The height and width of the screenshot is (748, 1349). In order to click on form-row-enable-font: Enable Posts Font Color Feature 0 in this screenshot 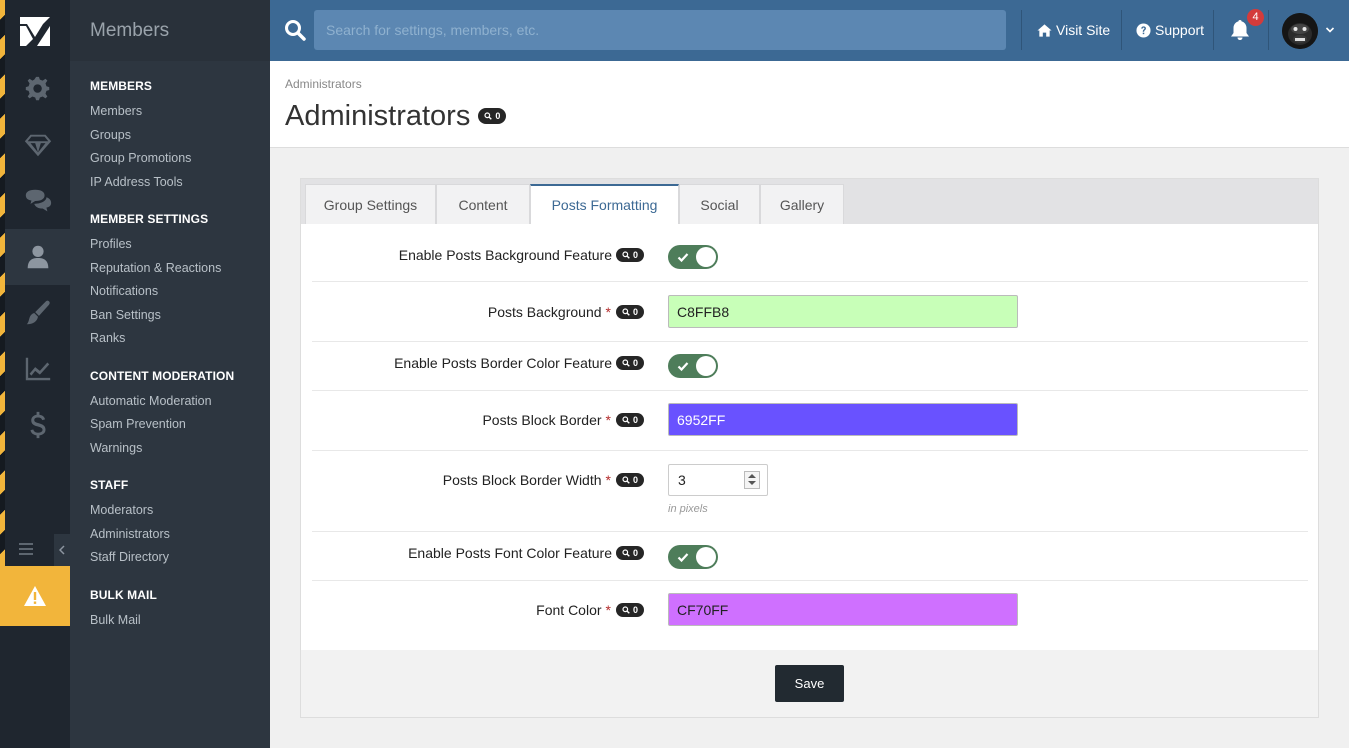, I will do `click(810, 556)`.